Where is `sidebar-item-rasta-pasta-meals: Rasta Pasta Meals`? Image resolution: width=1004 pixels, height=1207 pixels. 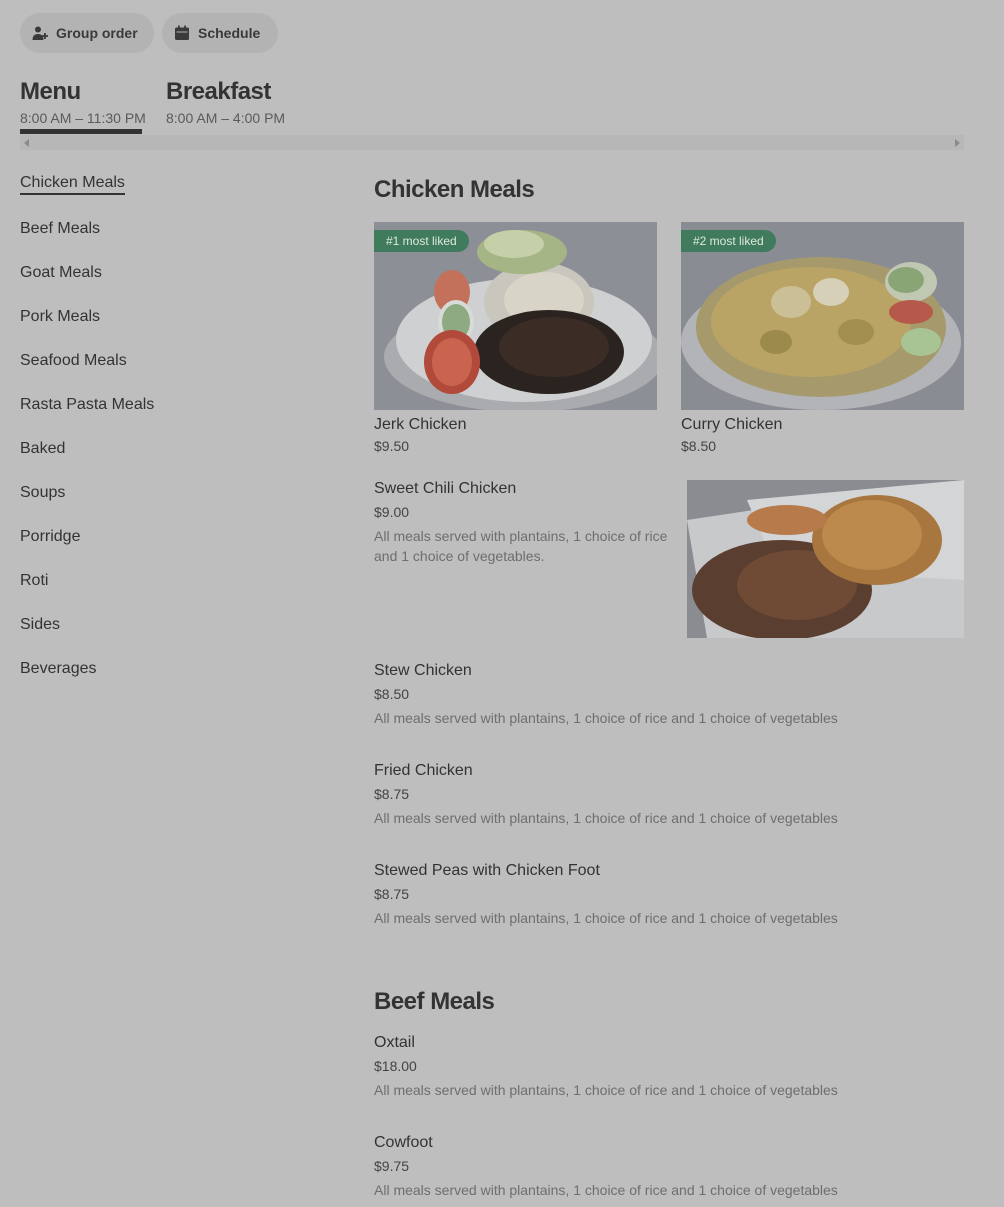 sidebar-item-rasta-pasta-meals: Rasta Pasta Meals is located at coordinates (87, 405).